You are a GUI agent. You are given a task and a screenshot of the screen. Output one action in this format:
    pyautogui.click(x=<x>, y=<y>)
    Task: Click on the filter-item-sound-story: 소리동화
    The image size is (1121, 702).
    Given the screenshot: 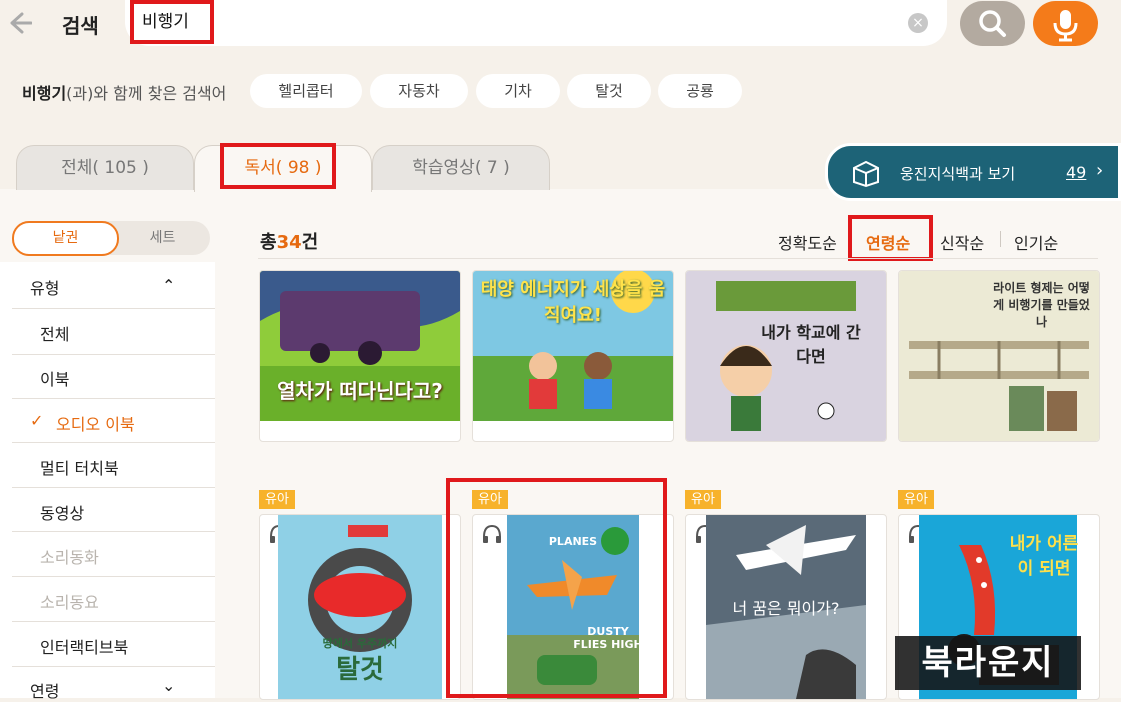 What is the action you would take?
    pyautogui.click(x=69, y=557)
    